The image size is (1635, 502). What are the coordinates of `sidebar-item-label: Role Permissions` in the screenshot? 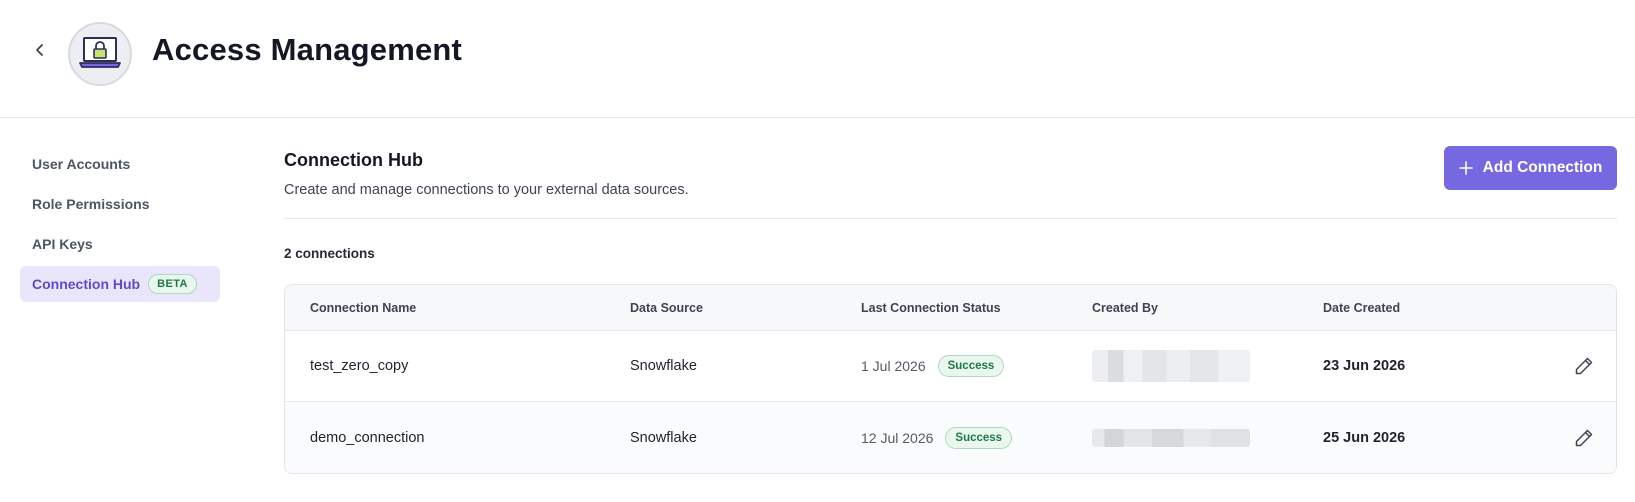 It's located at (91, 204).